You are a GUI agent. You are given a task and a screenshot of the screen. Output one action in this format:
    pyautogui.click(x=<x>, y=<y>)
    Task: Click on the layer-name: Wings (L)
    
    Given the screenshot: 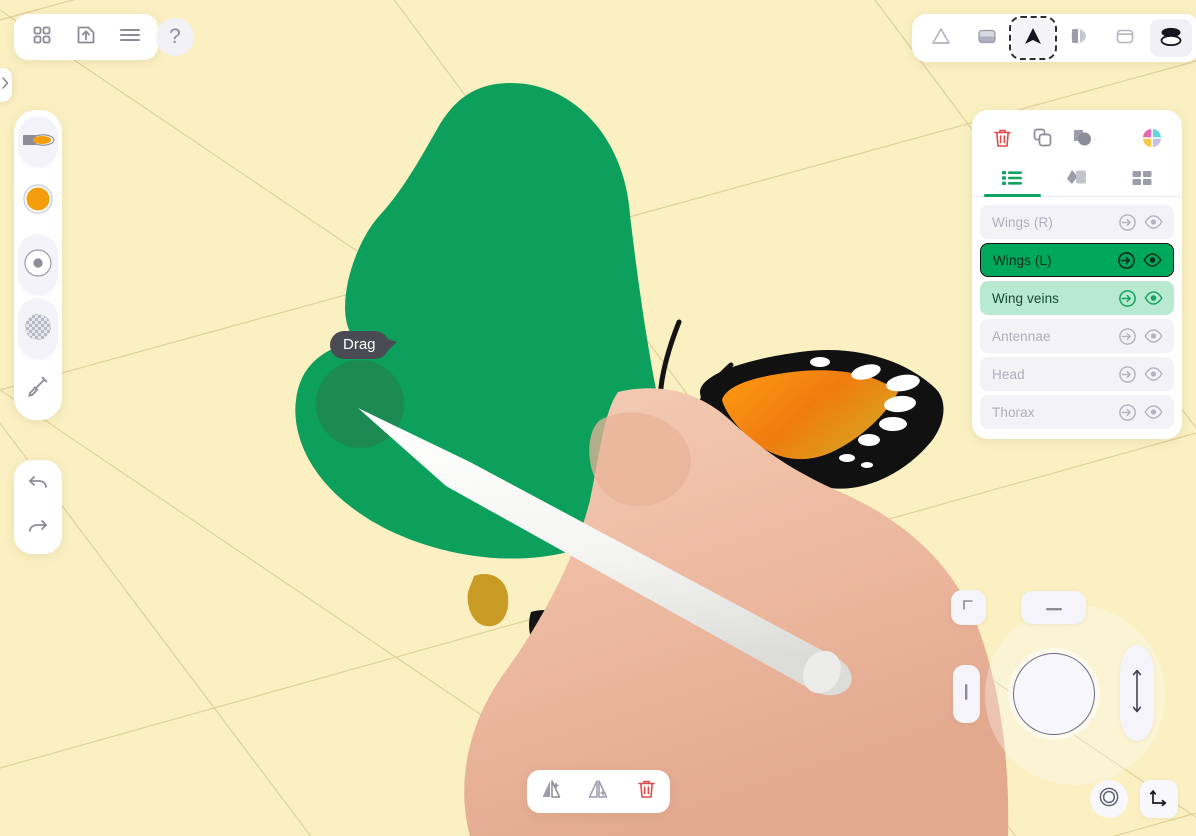 What is the action you would take?
    pyautogui.click(x=1022, y=260)
    